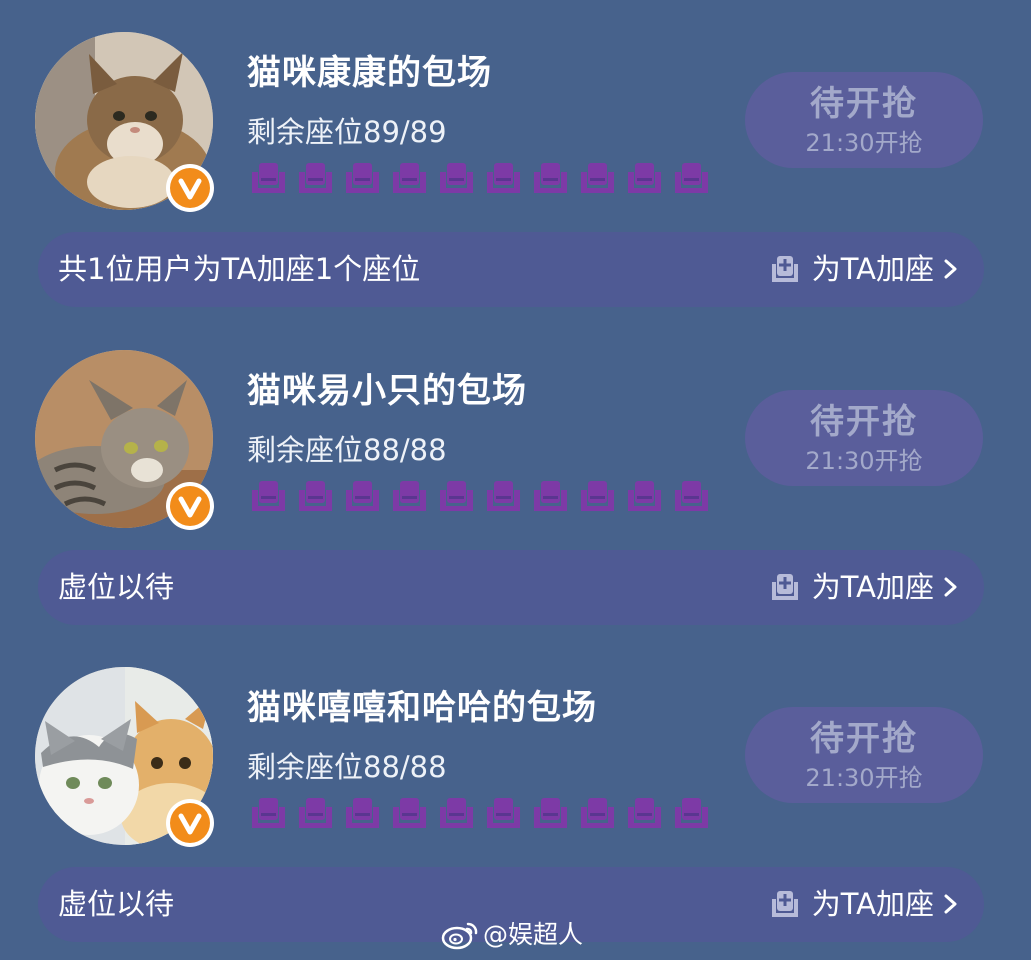  What do you see at coordinates (239, 269) in the screenshot?
I see `supporters-text: 共1位用户为TA加座1个座位` at bounding box center [239, 269].